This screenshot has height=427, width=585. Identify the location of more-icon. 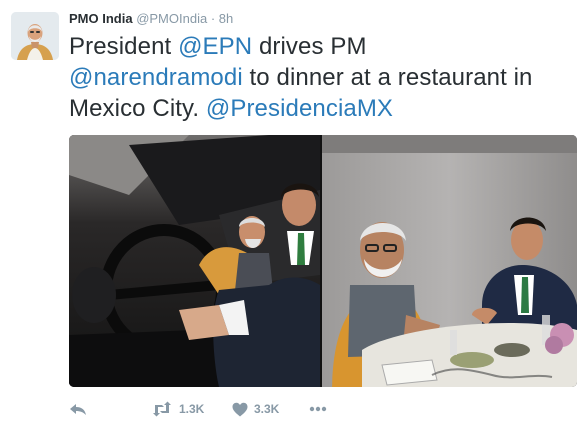
(318, 409).